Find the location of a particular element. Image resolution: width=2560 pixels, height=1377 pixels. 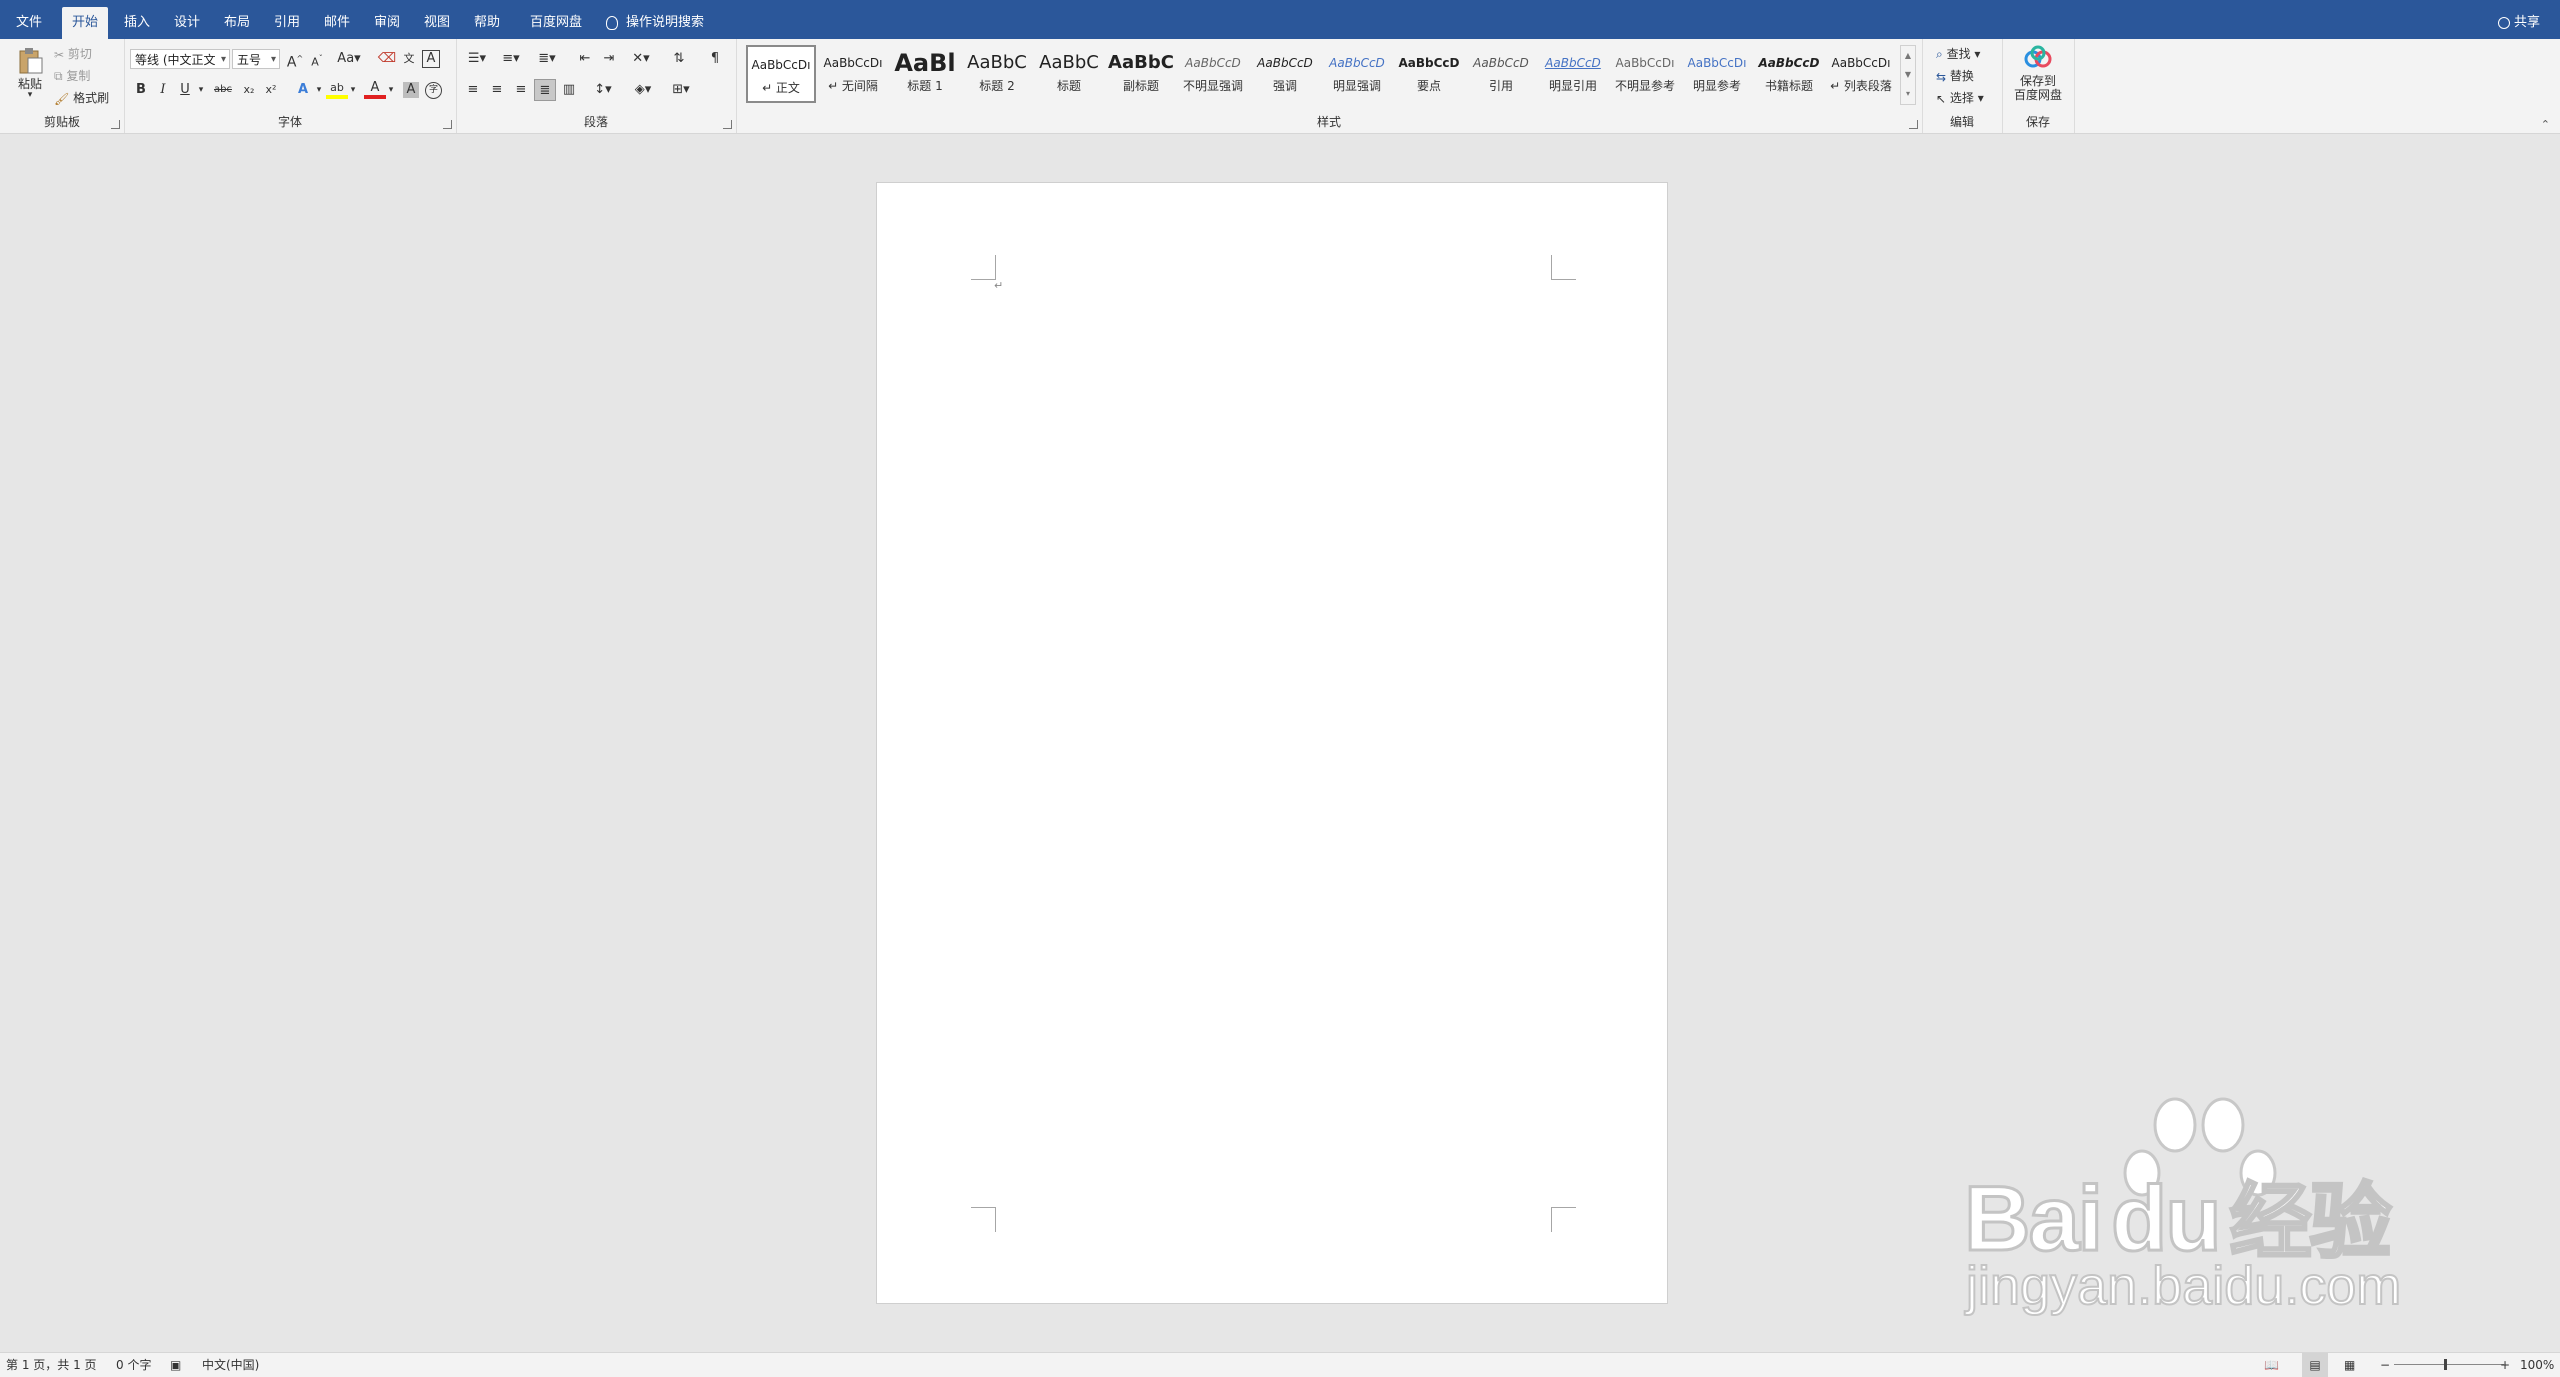

align-center-icon: ≡ is located at coordinates (497, 90).